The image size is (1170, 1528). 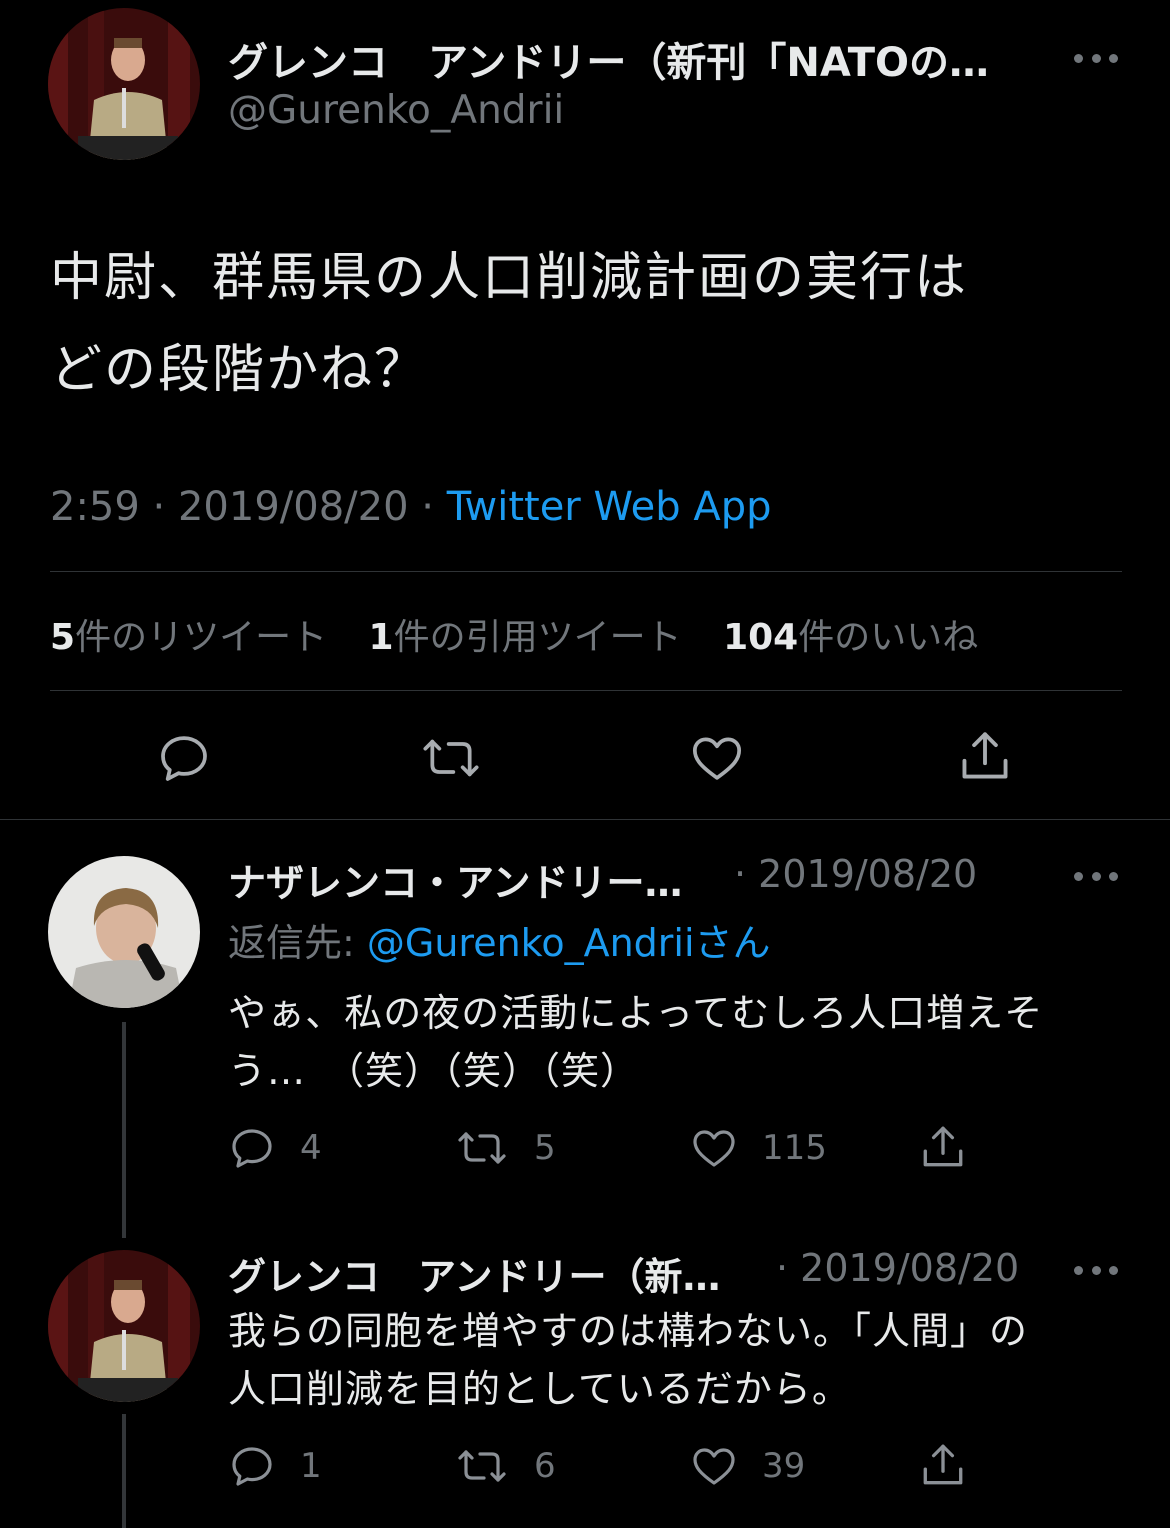 I want to click on author-avatar, so click(x=124, y=84).